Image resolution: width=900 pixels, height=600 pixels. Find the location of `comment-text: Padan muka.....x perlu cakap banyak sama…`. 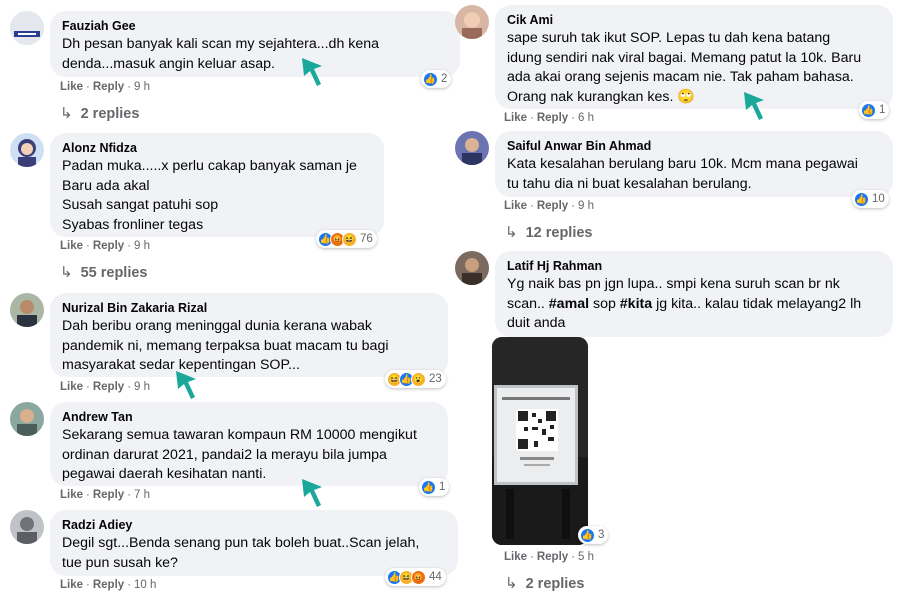

comment-text: Padan muka.....x perlu cakap banyak sama… is located at coordinates (209, 195).